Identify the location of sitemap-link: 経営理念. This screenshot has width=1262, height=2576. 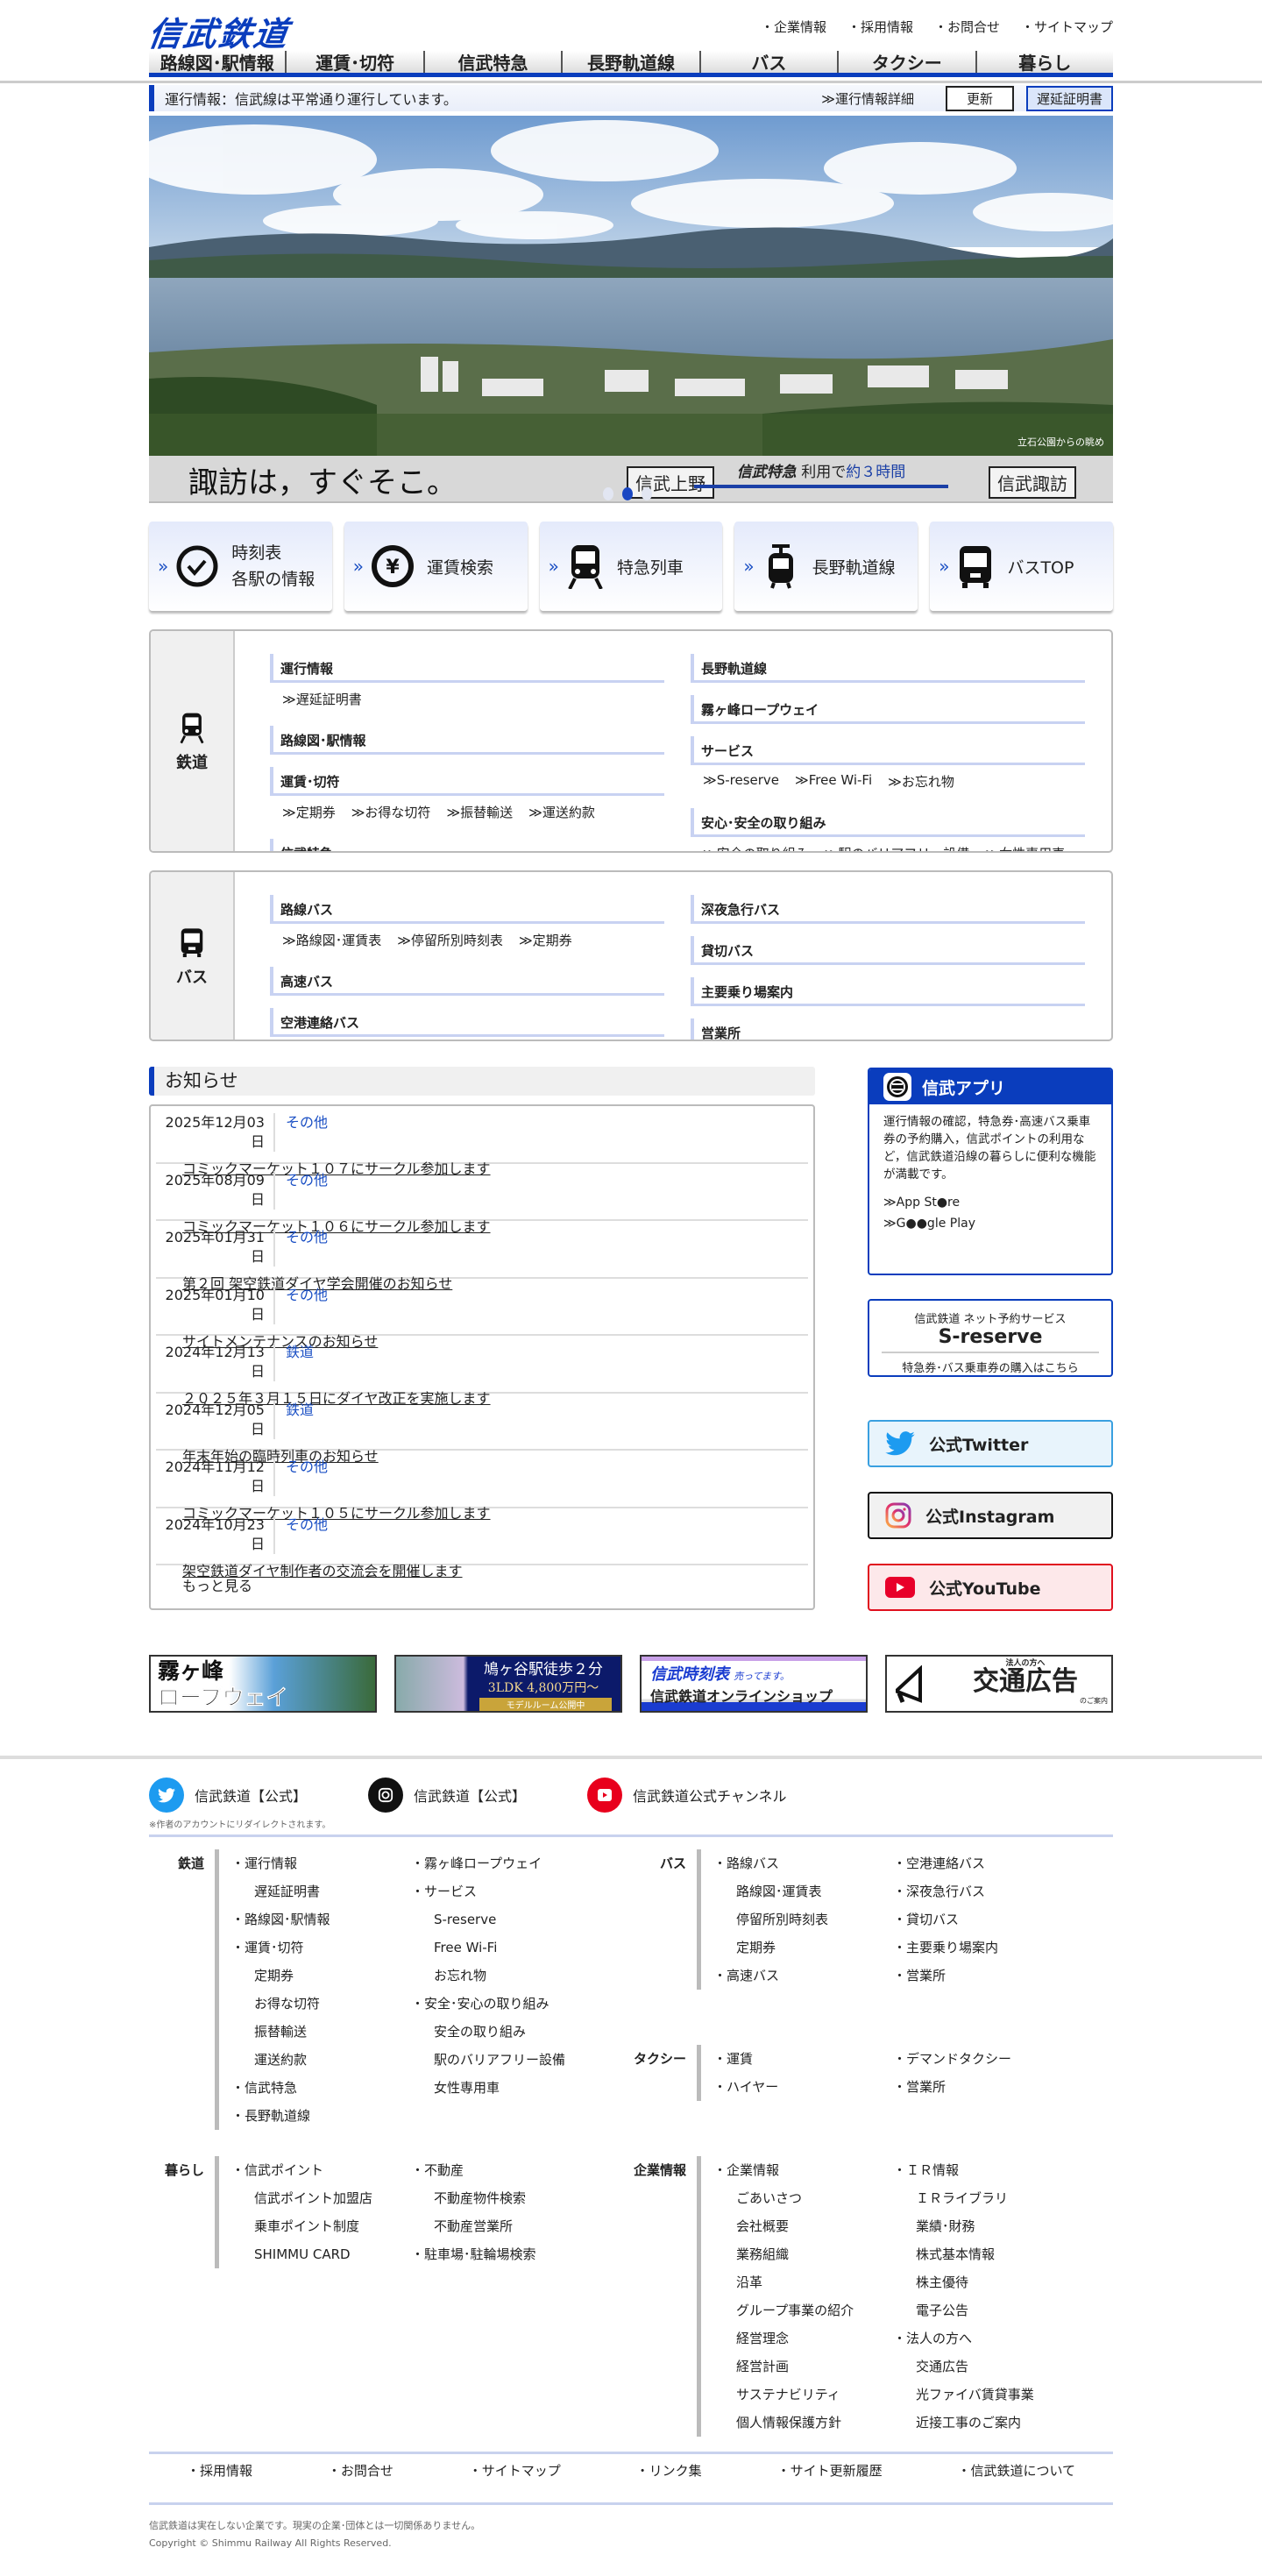
(803, 2338).